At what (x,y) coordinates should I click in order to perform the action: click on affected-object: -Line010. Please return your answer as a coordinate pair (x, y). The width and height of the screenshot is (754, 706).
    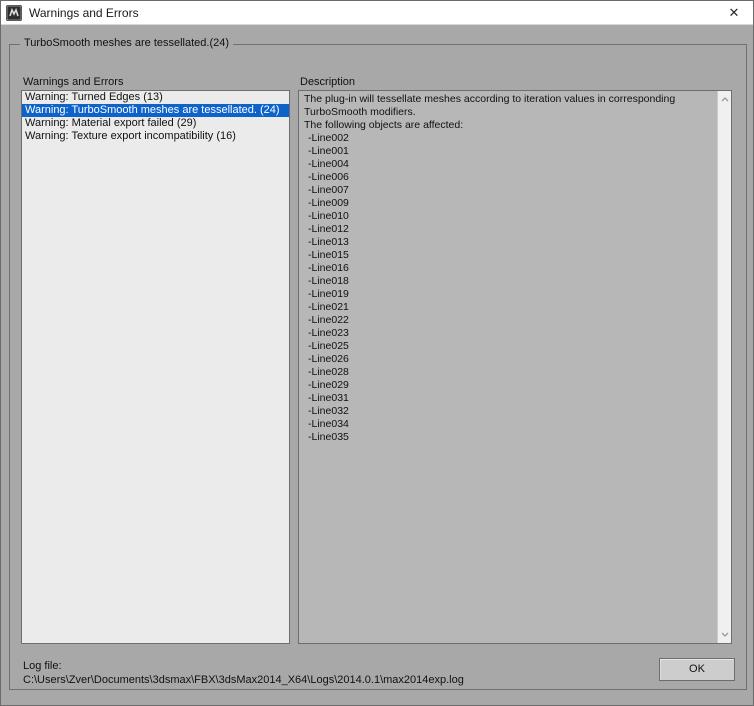
    Looking at the image, I should click on (328, 216).